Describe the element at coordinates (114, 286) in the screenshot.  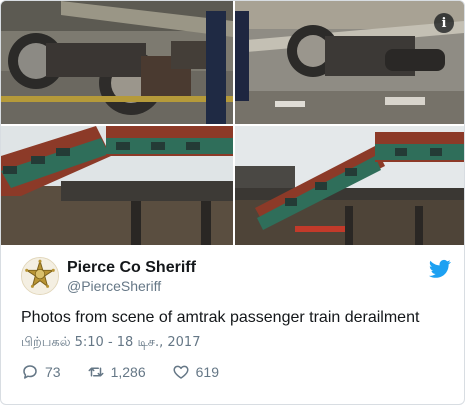
I see `author-handle: @PierceSheriff` at that location.